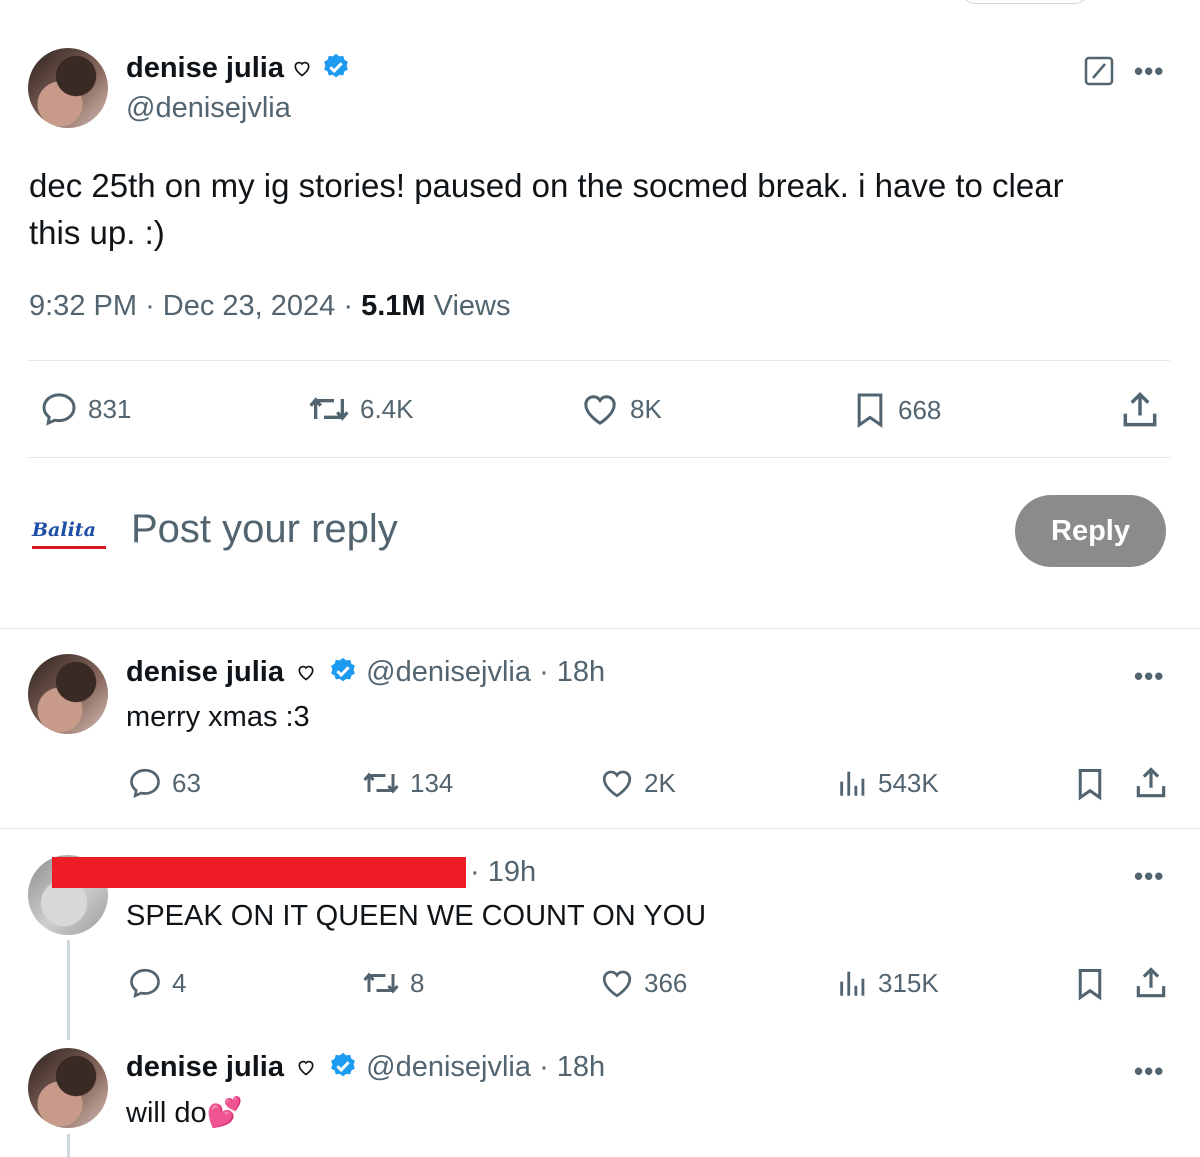 Image resolution: width=1200 pixels, height=1157 pixels. Describe the element at coordinates (110, 408) in the screenshot. I see `reply-count: 831` at that location.